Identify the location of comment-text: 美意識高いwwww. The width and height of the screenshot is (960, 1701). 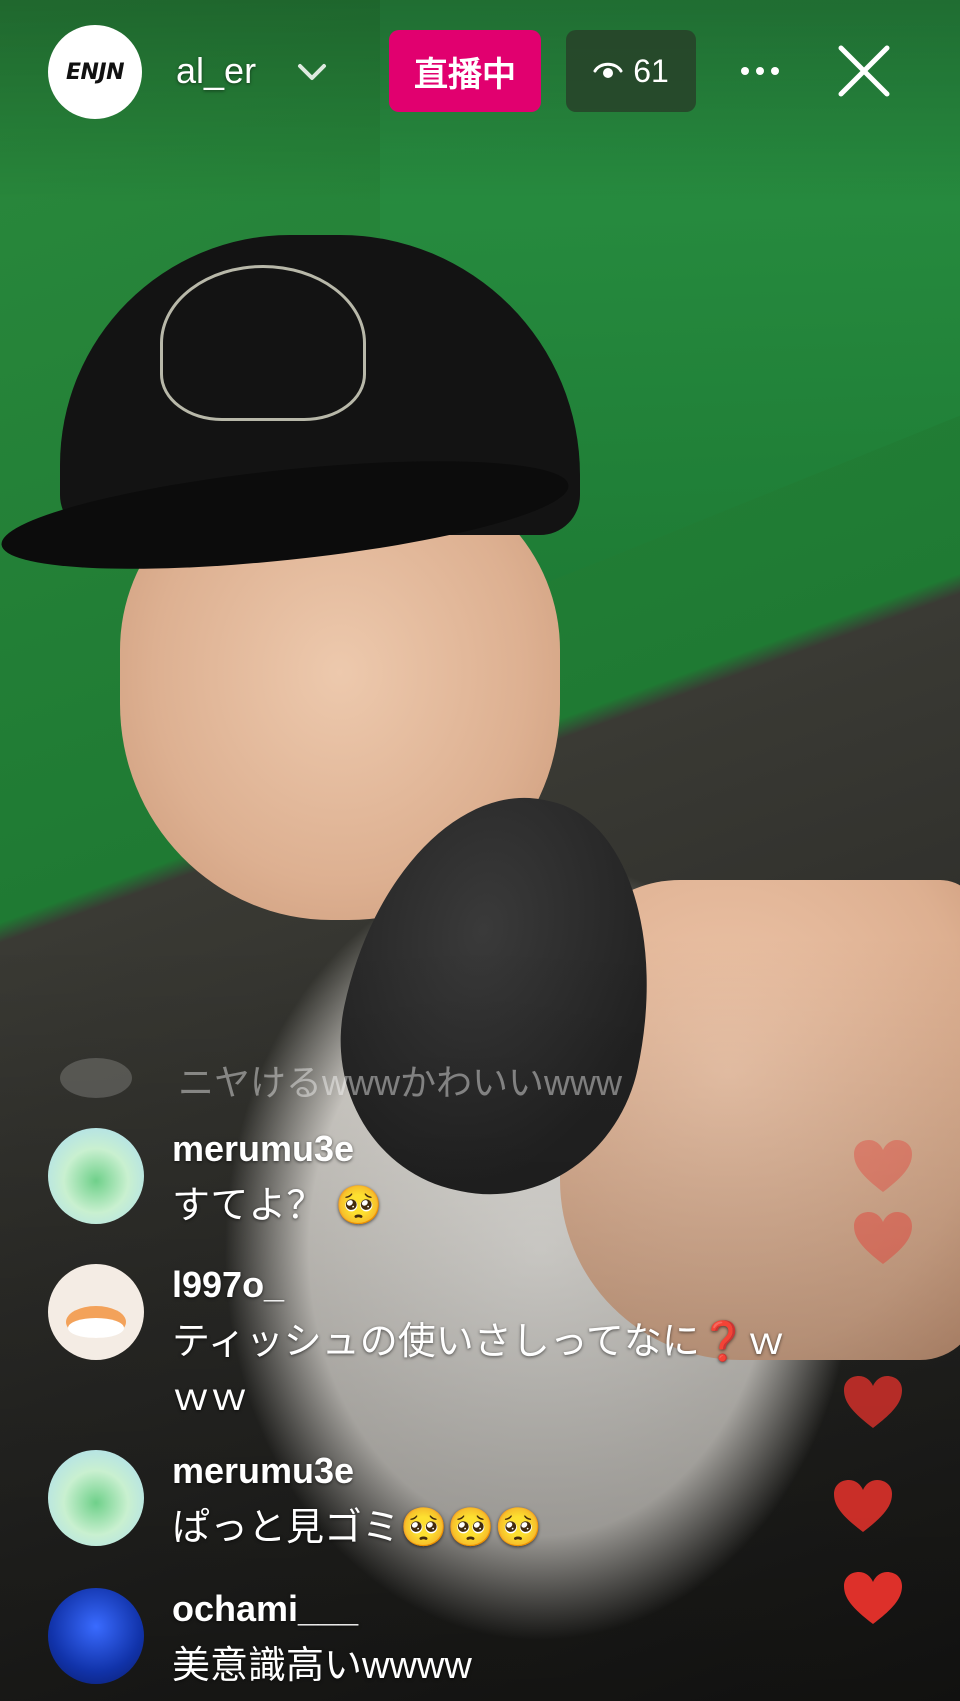
(322, 1666).